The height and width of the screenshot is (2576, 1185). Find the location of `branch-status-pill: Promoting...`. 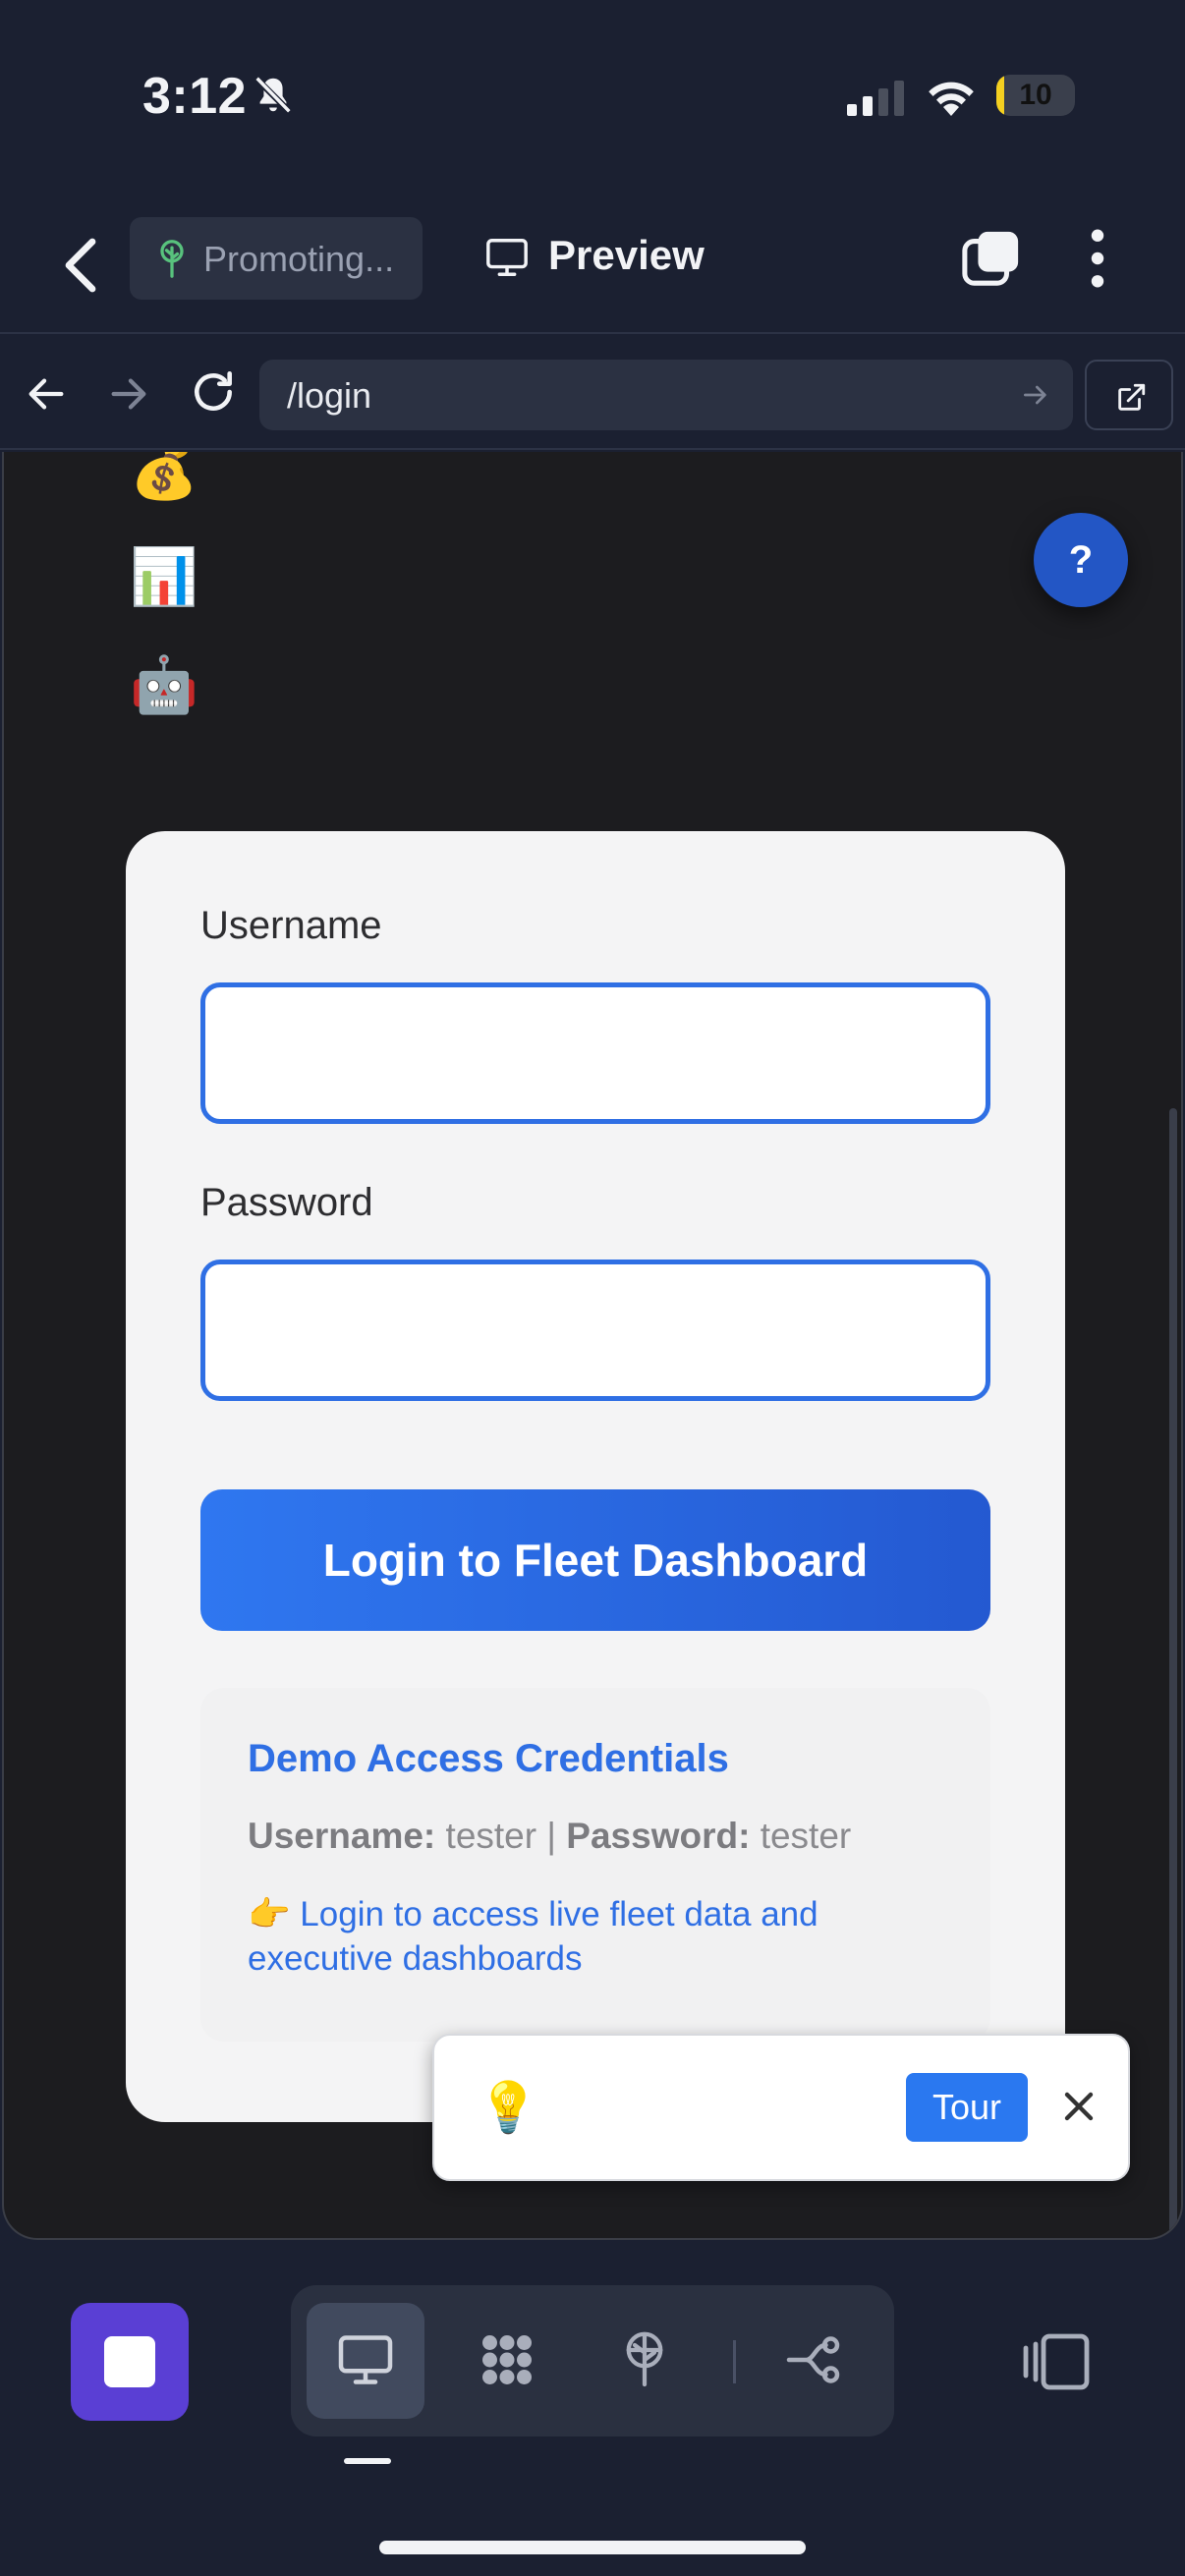

branch-status-pill: Promoting... is located at coordinates (277, 258).